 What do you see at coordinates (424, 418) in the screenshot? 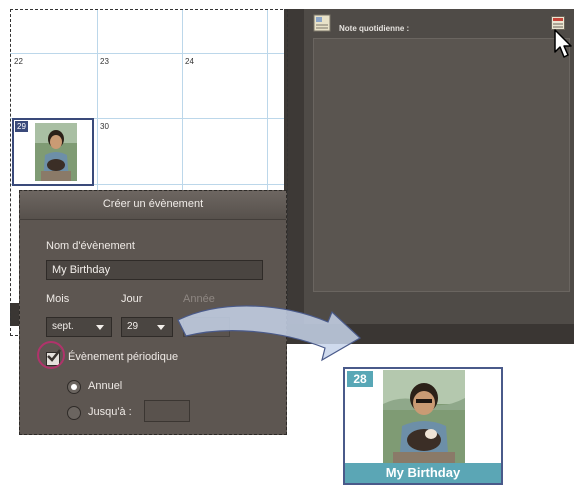
I see `event-photo` at bounding box center [424, 418].